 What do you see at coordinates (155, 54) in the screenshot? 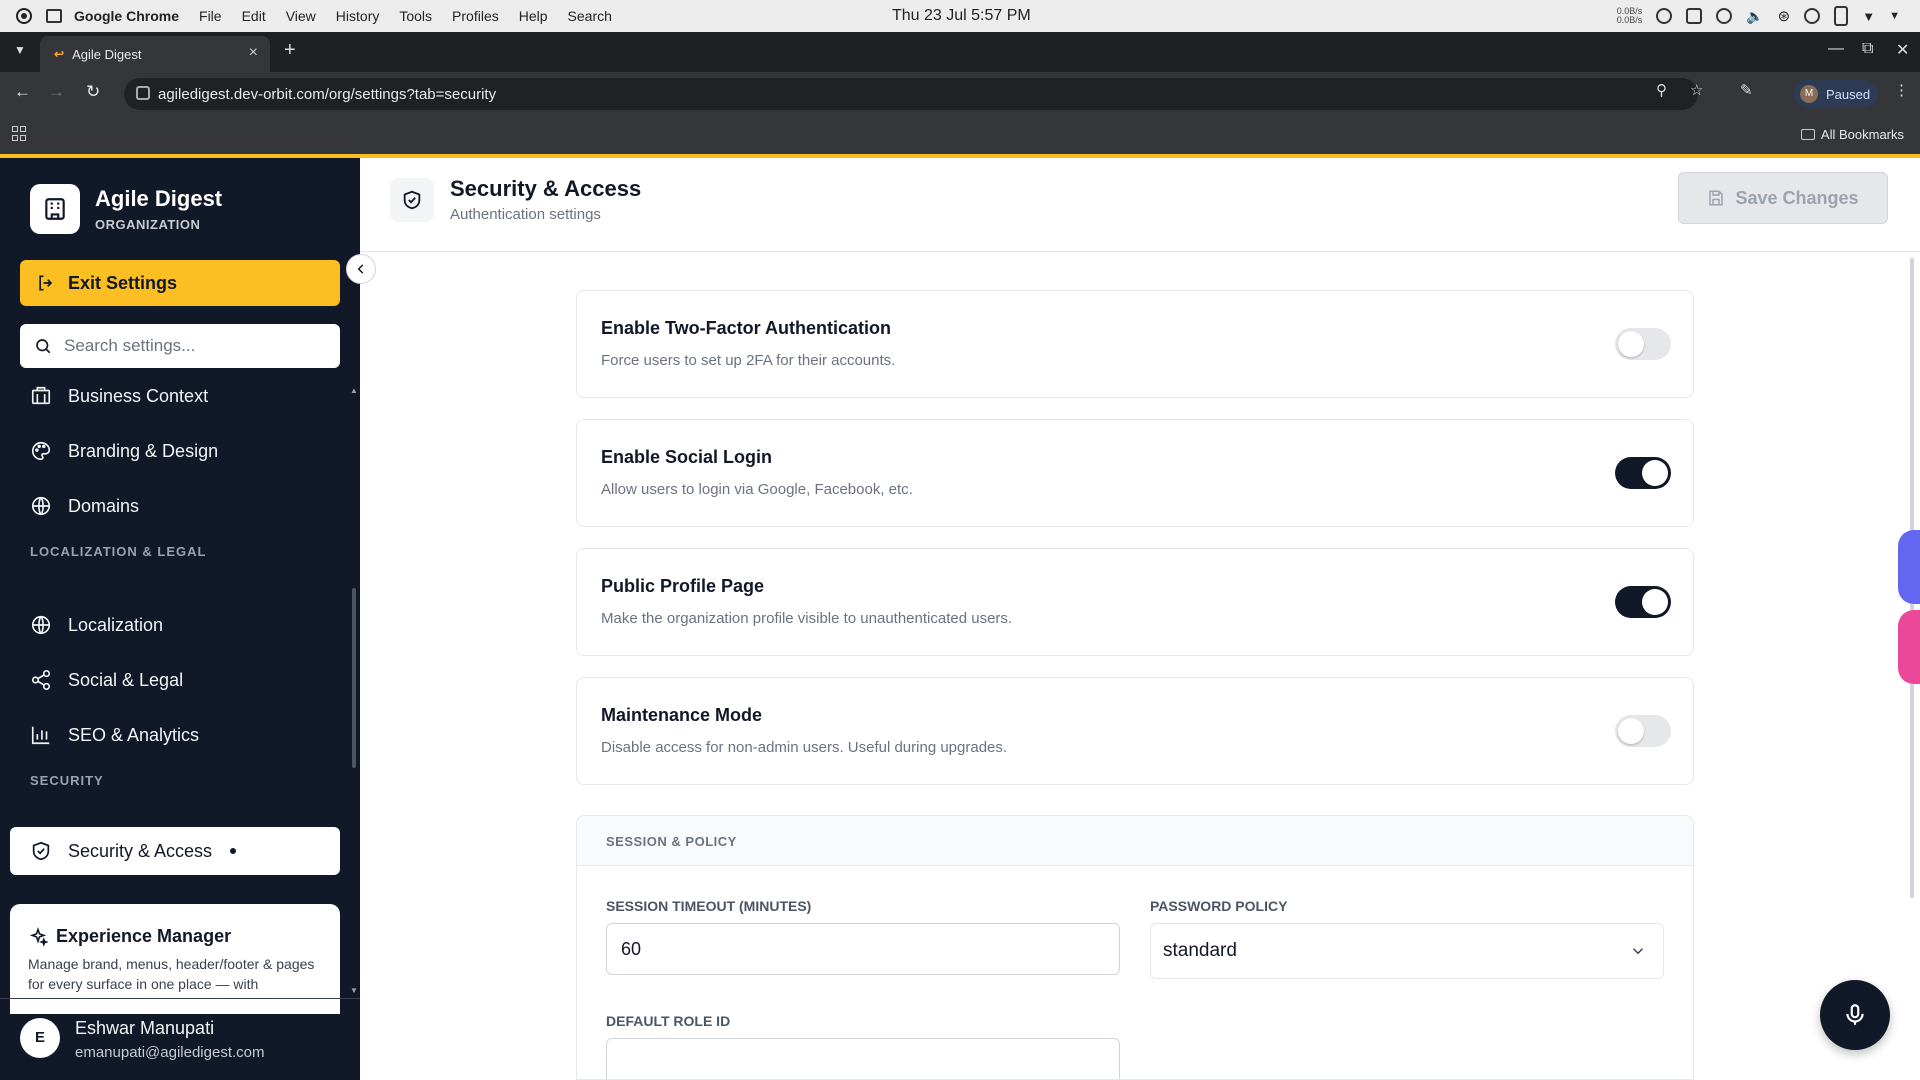
I see `tab-agile-digest: ↩ Agile Digest ×` at bounding box center [155, 54].